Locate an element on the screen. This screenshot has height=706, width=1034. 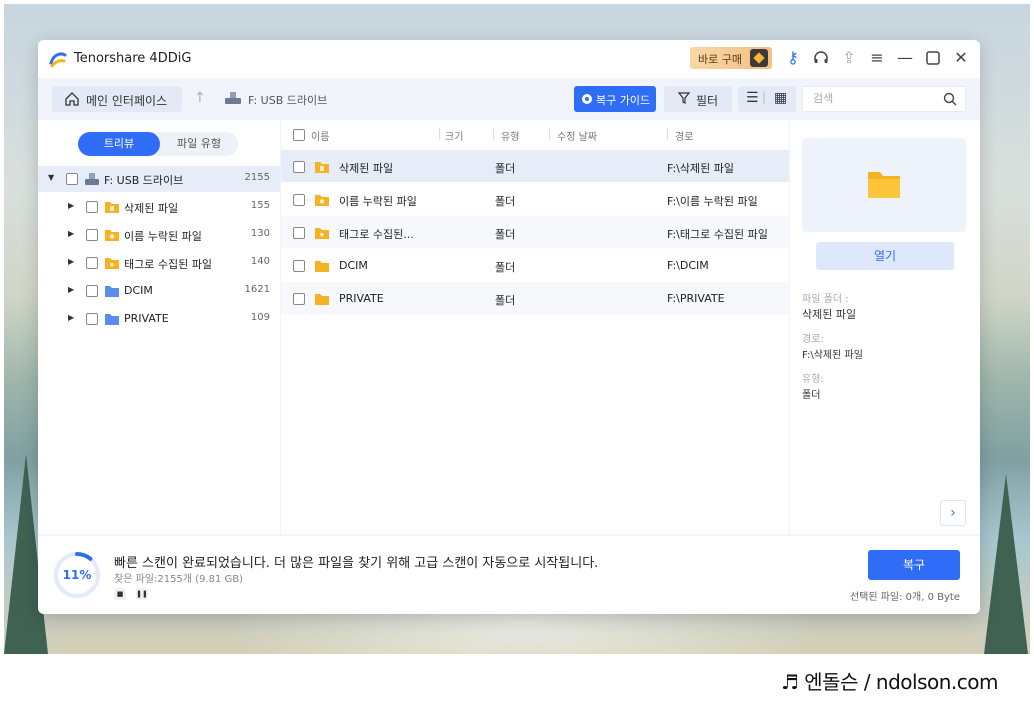
table-row: DCIM 폴더 F:\DCIM is located at coordinates (535, 265).